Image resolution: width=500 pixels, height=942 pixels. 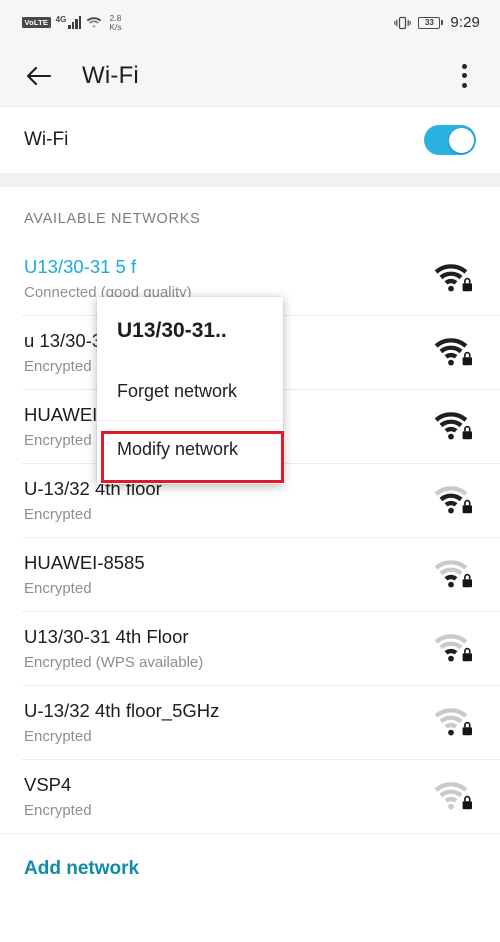 What do you see at coordinates (250, 76) in the screenshot?
I see `app-bar: Wi-Fi` at bounding box center [250, 76].